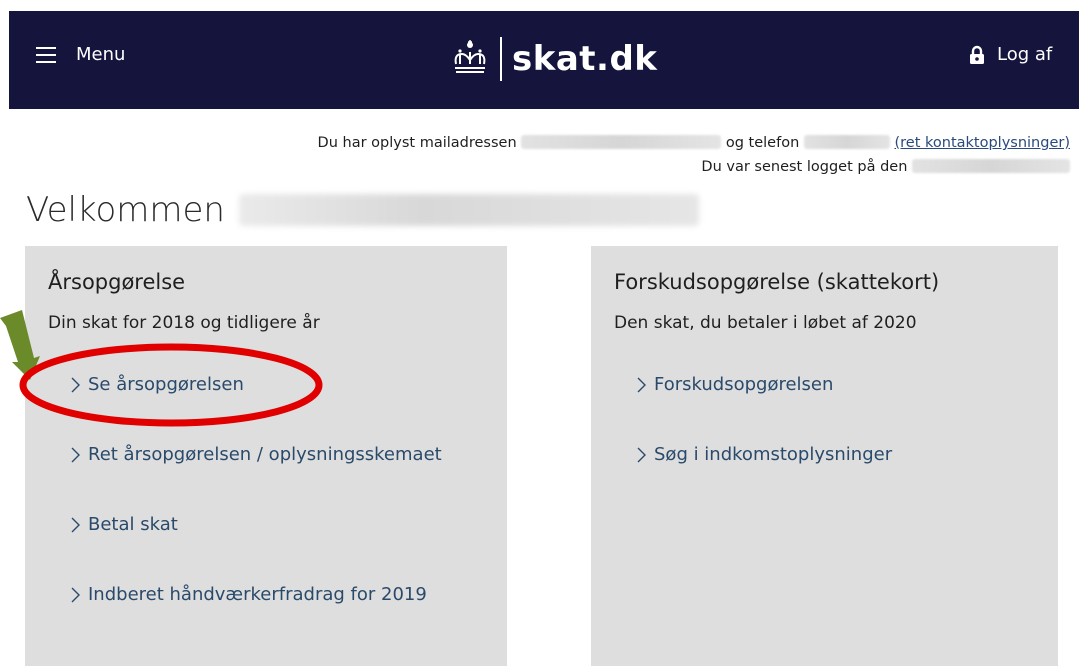  What do you see at coordinates (1025, 54) in the screenshot?
I see `logout-label: Log af` at bounding box center [1025, 54].